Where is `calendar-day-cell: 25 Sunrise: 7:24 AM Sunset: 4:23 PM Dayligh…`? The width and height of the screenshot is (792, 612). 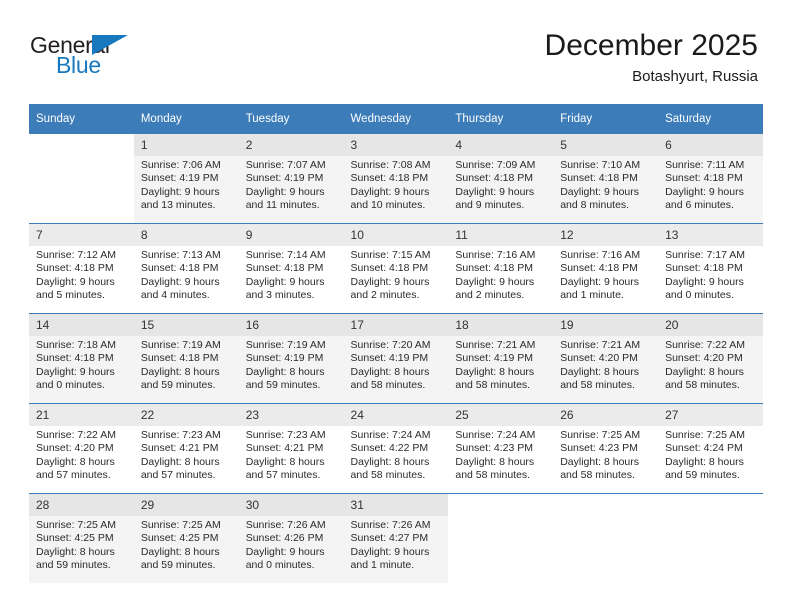
calendar-day-cell: 25 Sunrise: 7:24 AM Sunset: 4:23 PM Dayligh… is located at coordinates (501, 448).